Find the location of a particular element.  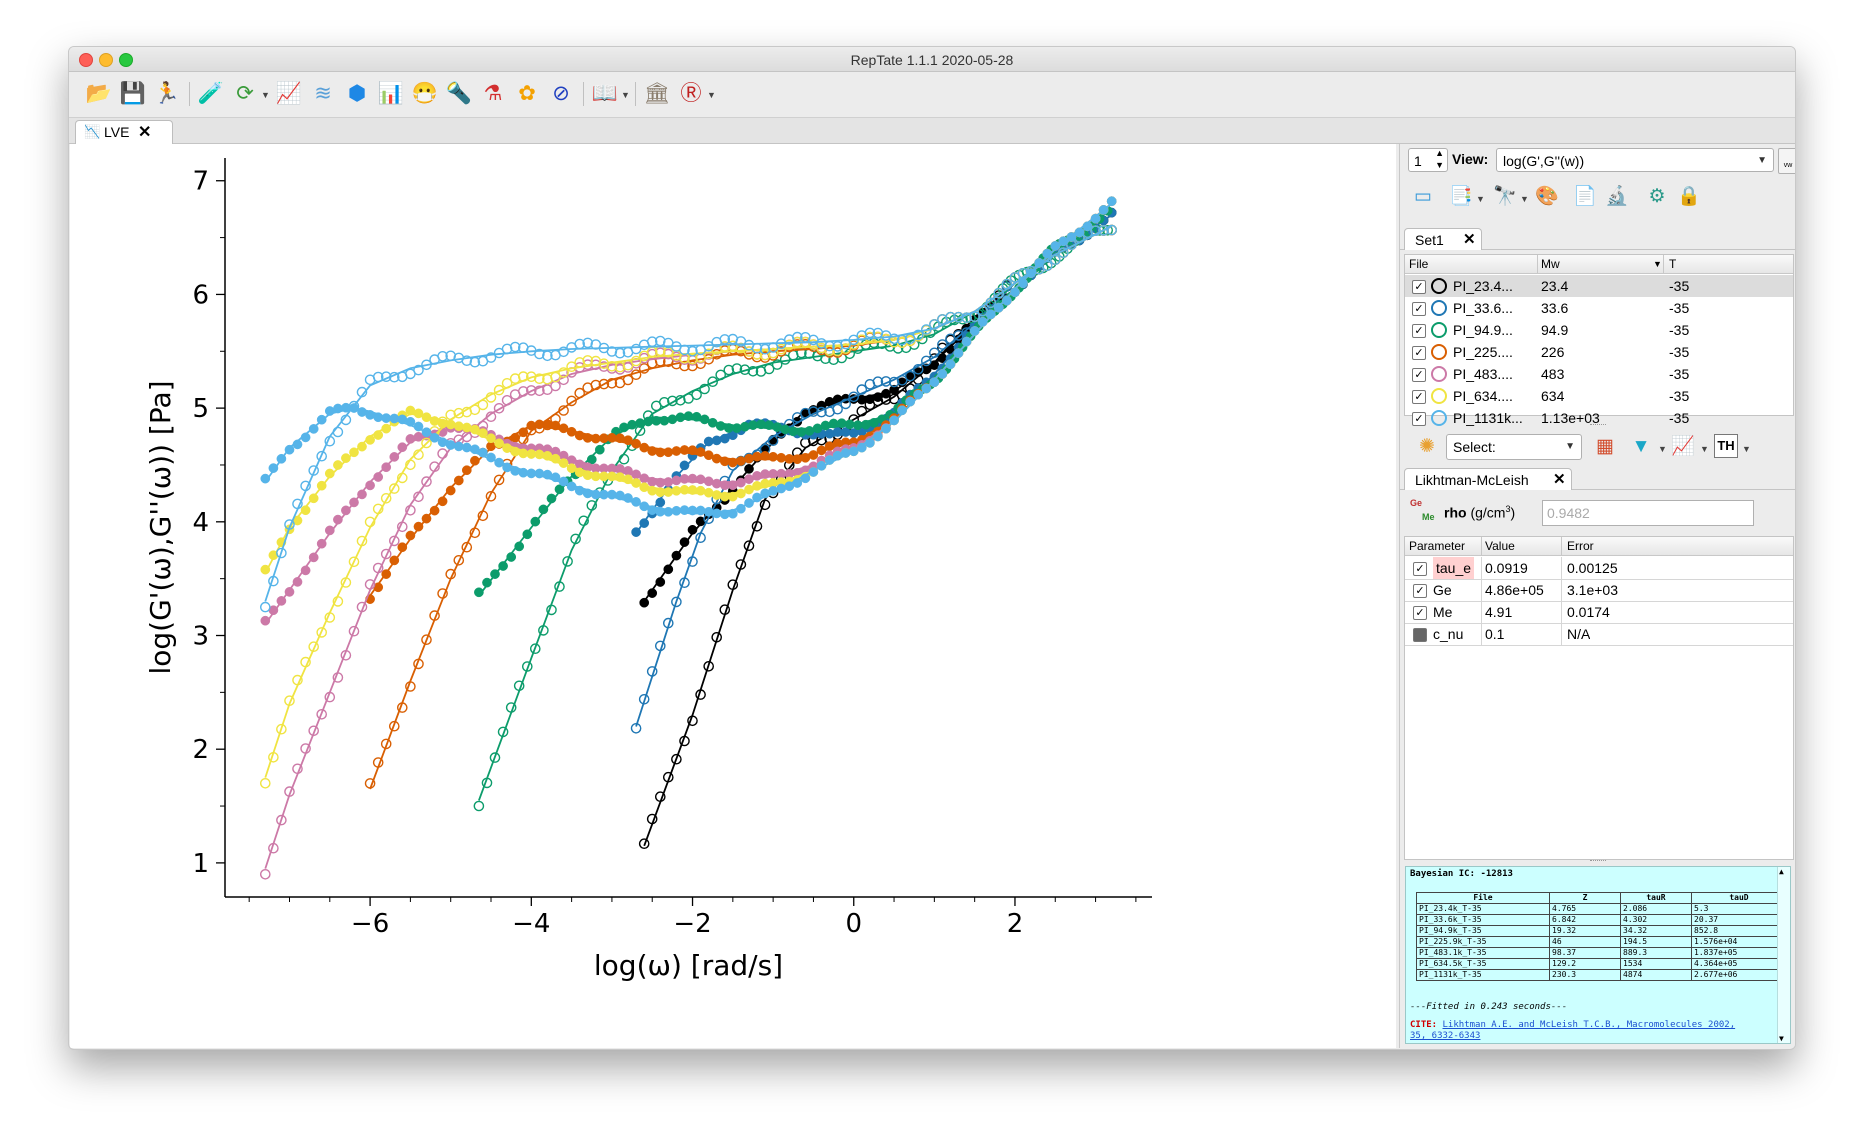

new-time-app-icon: ⟳ is located at coordinates (245, 94).